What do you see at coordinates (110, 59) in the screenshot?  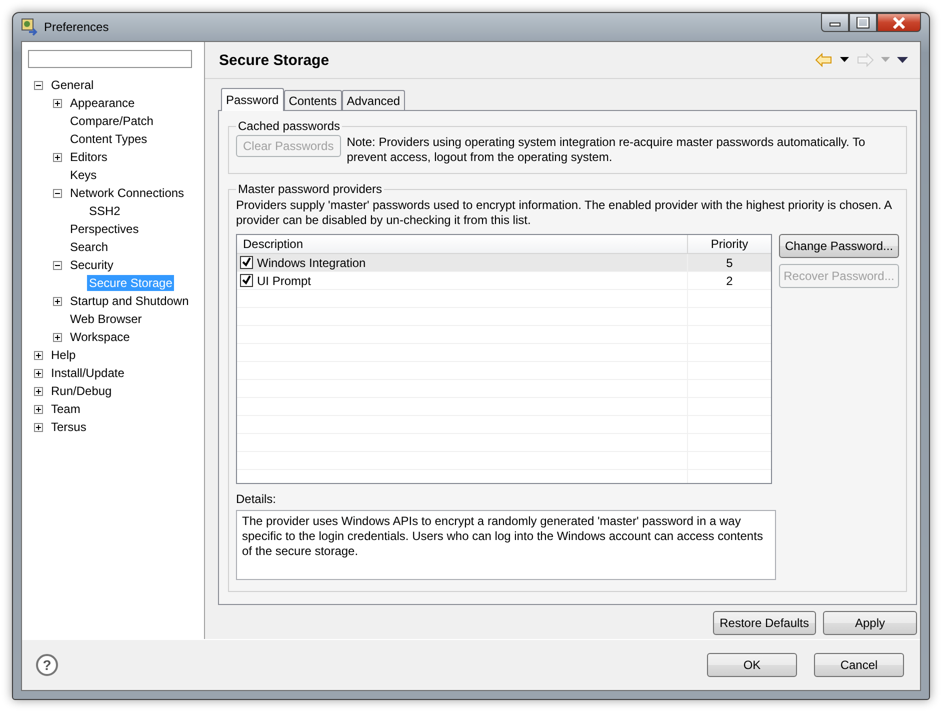 I see `filter-field` at bounding box center [110, 59].